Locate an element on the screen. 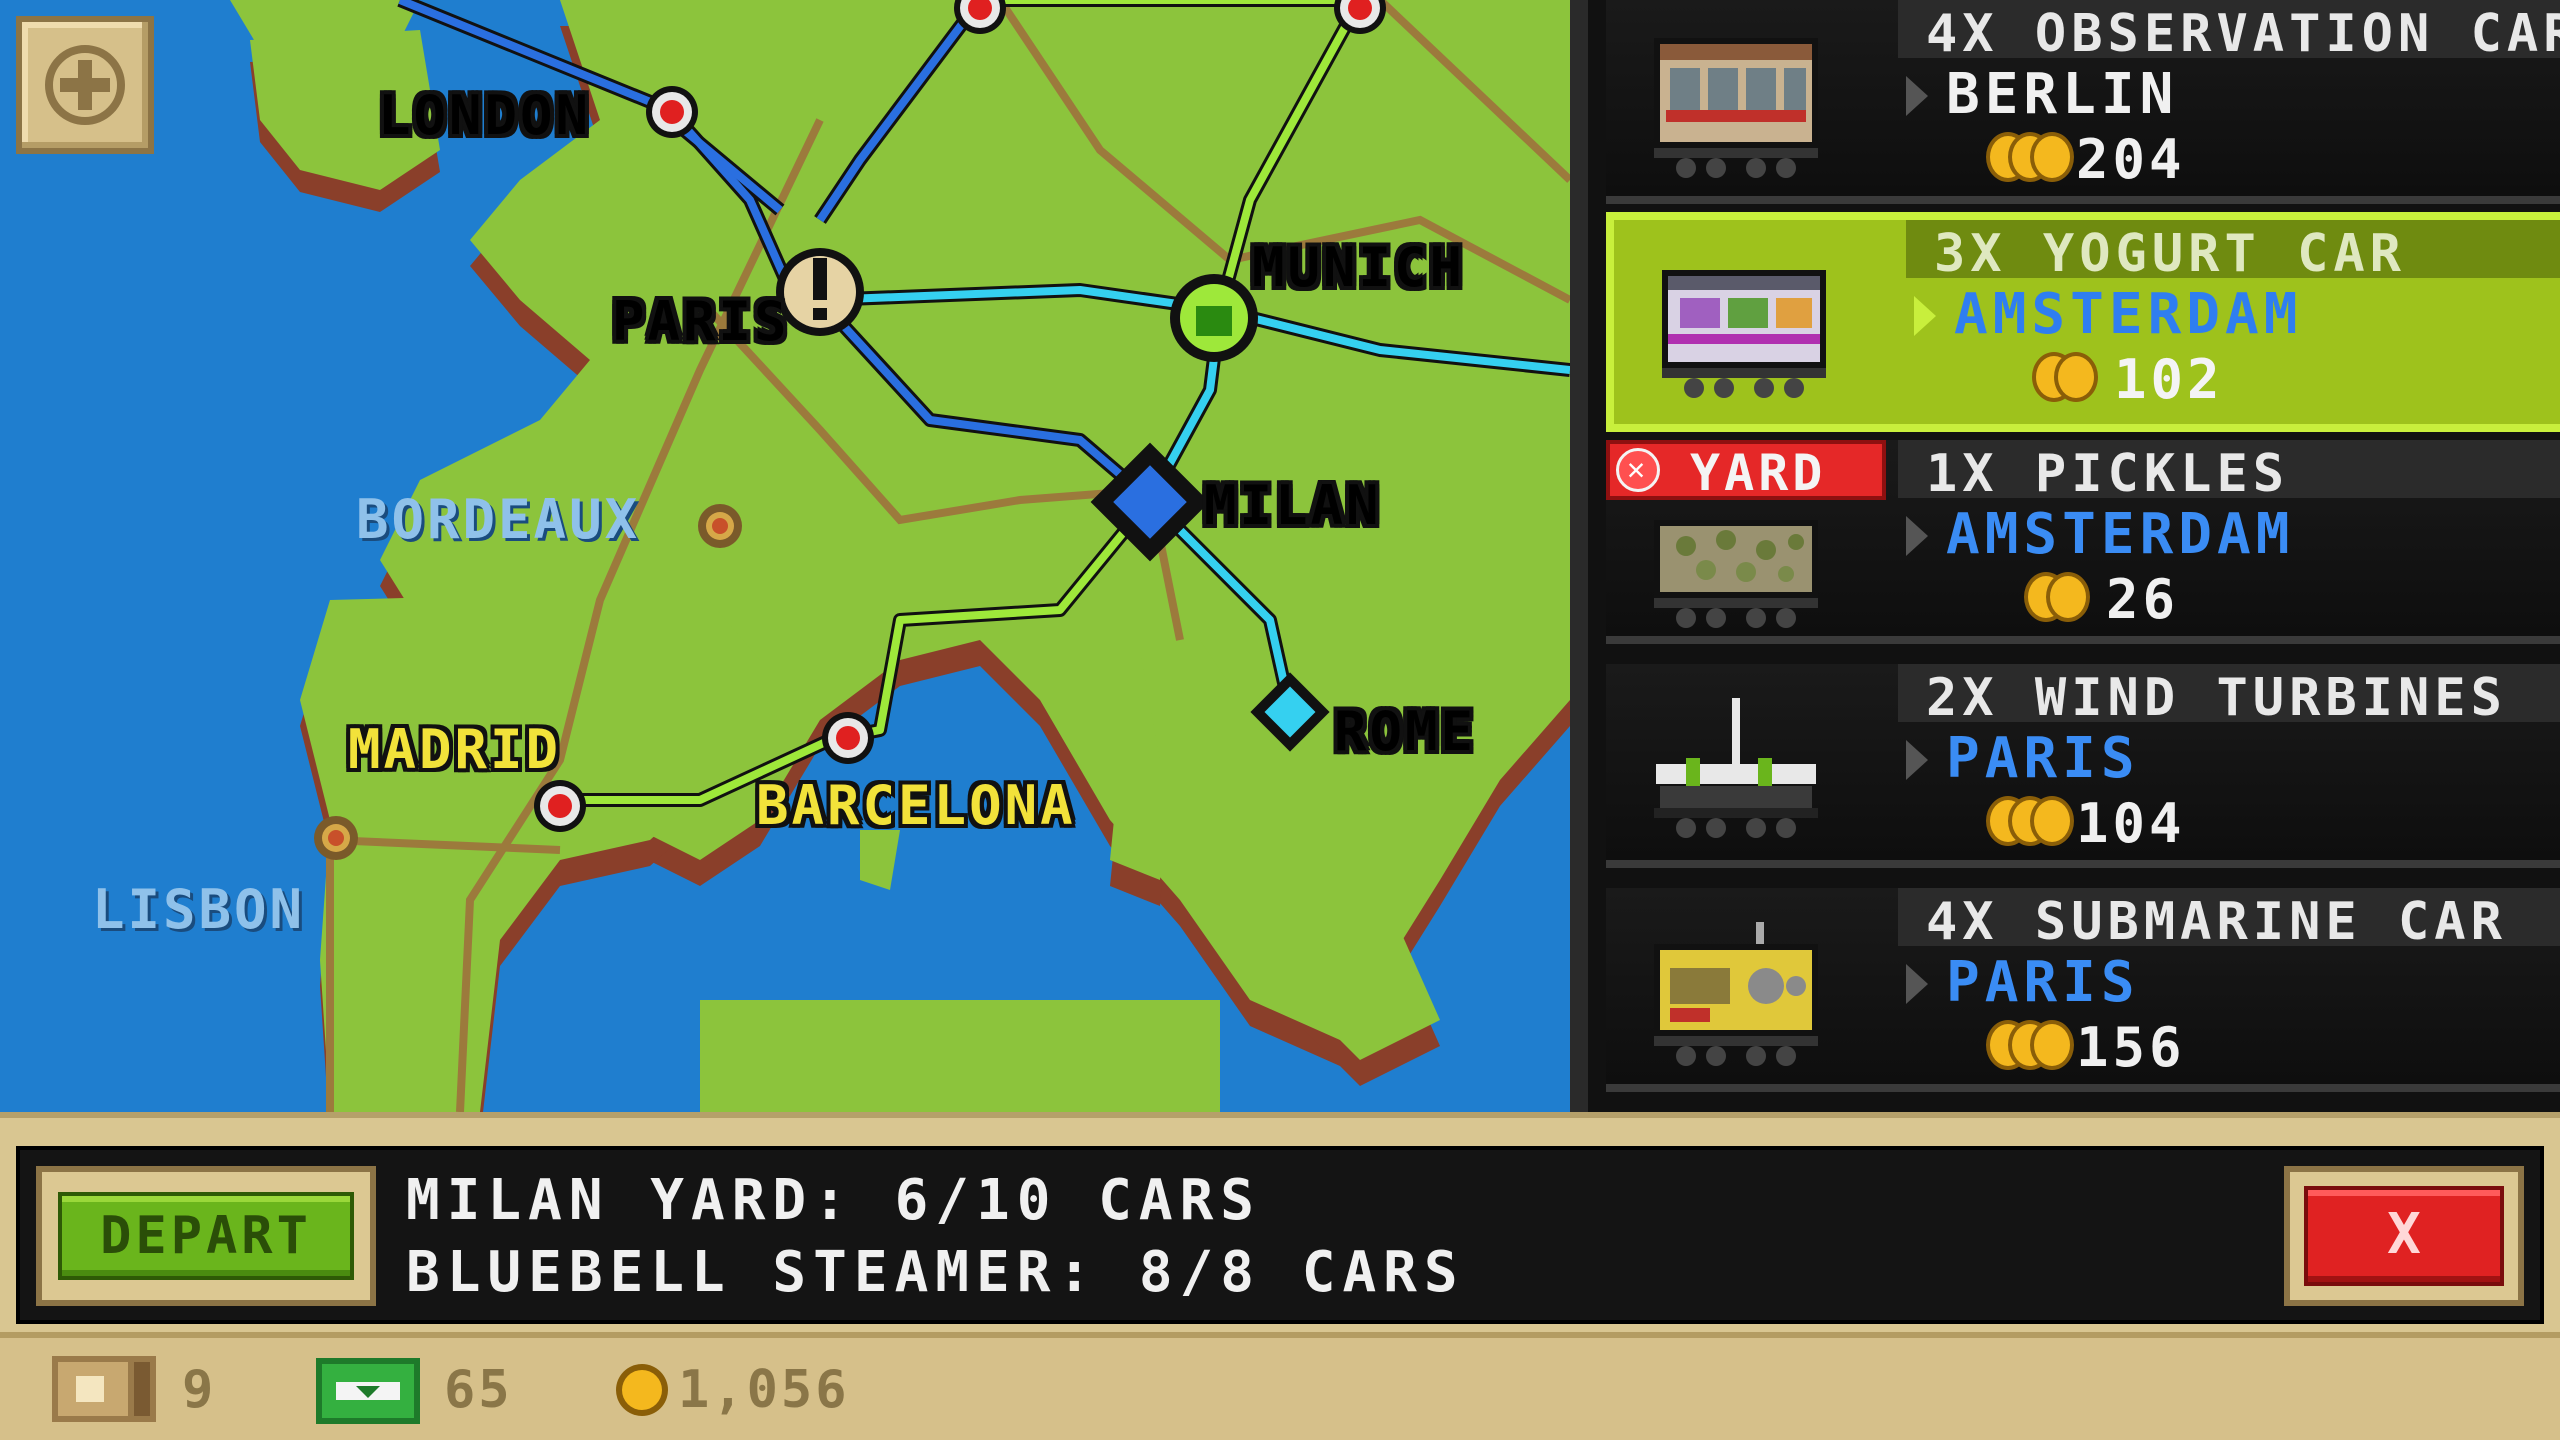  plus-icon is located at coordinates (85, 85).